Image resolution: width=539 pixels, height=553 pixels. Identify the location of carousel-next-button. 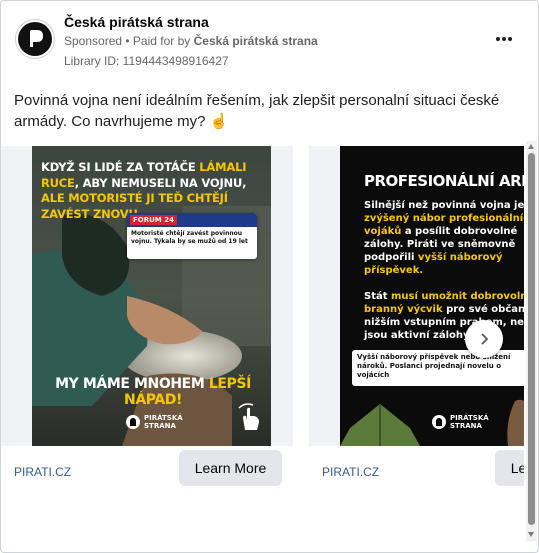
(484, 339).